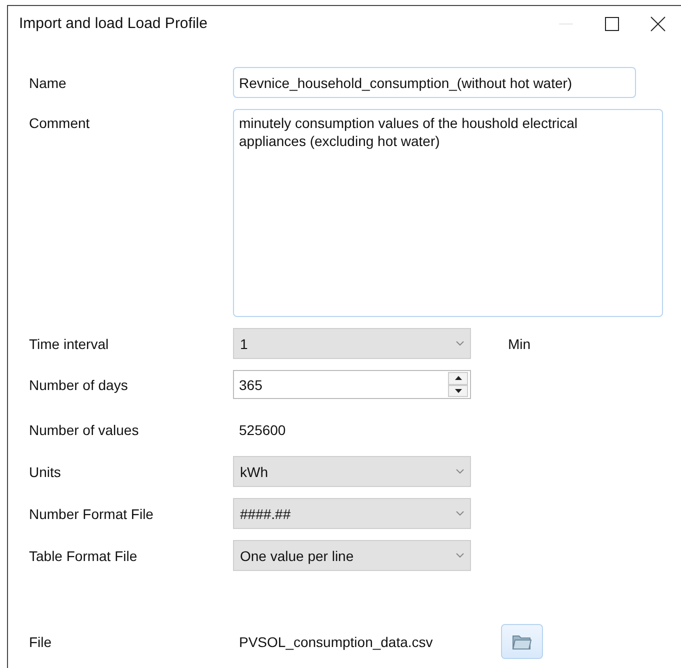 The width and height of the screenshot is (681, 668). What do you see at coordinates (60, 122) in the screenshot?
I see `field-label: Comment` at bounding box center [60, 122].